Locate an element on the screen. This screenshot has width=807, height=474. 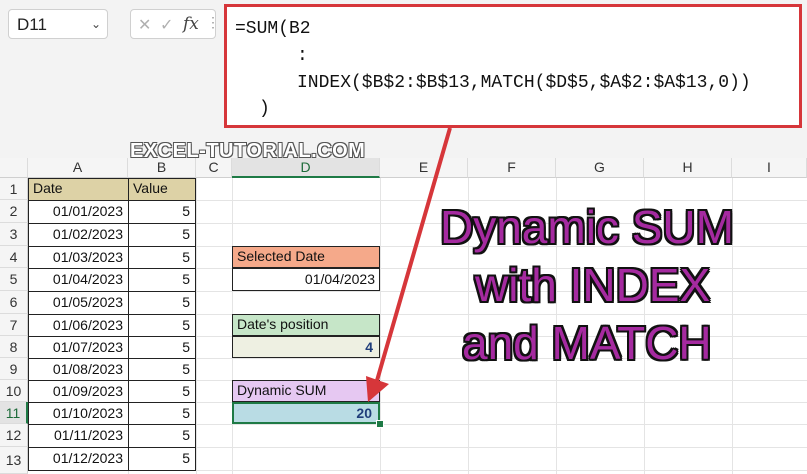
overlay-title-line-1: Dynamic SUM is located at coordinates (587, 227).